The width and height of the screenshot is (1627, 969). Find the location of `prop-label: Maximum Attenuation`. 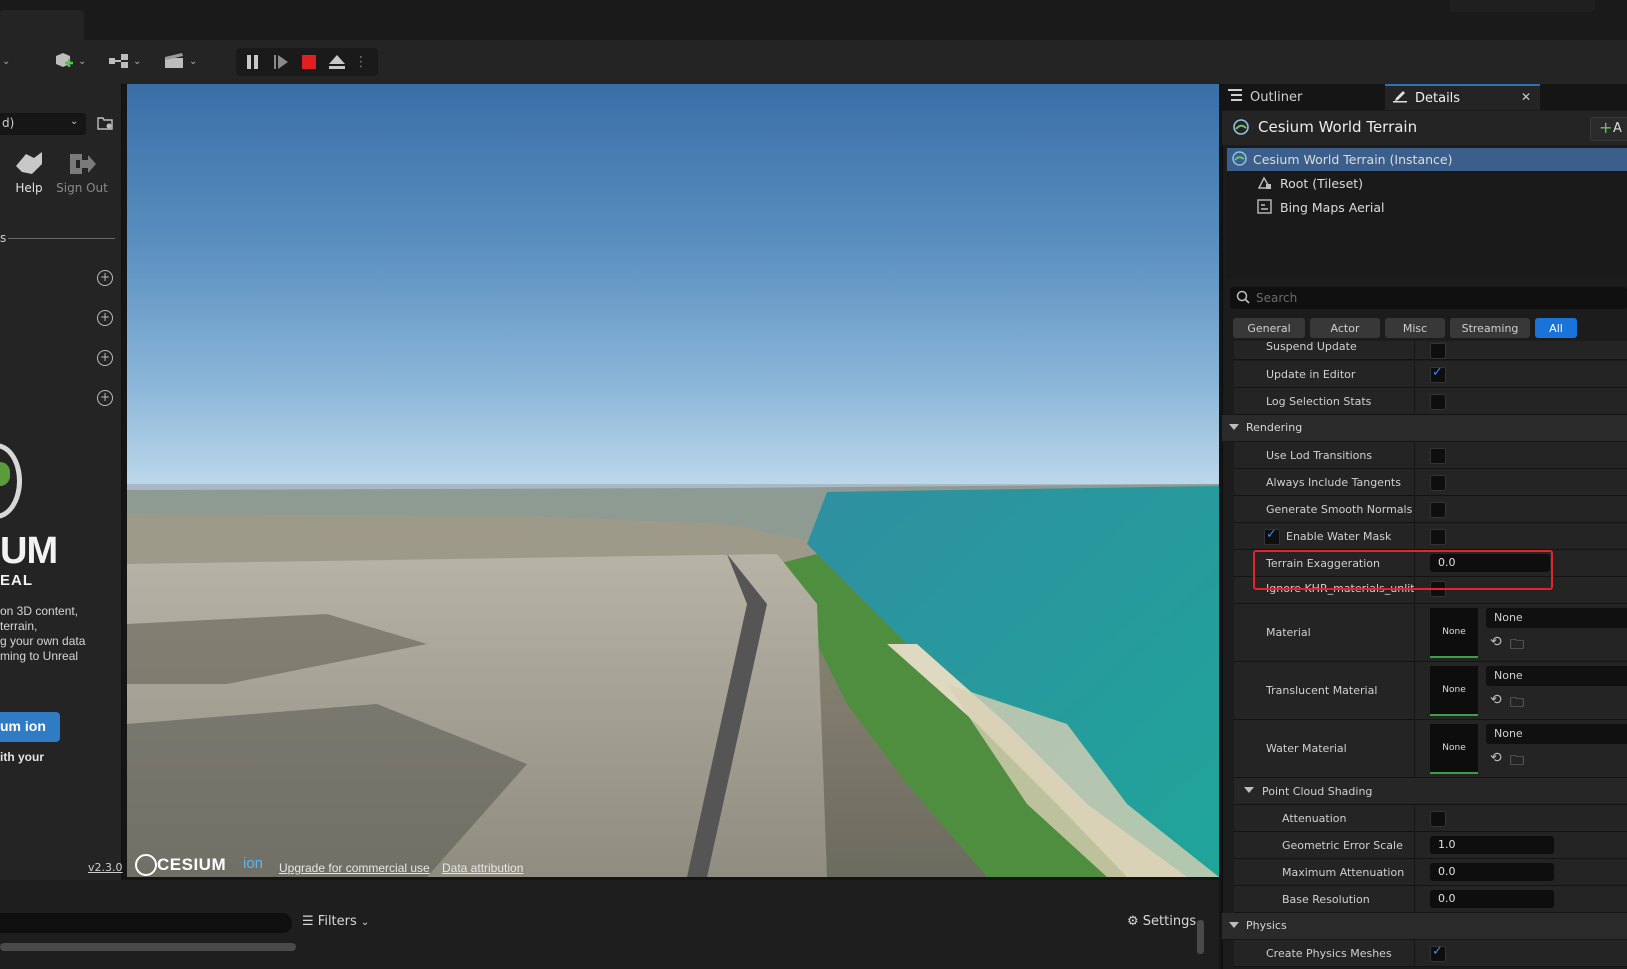

prop-label: Maximum Attenuation is located at coordinates (1343, 872).